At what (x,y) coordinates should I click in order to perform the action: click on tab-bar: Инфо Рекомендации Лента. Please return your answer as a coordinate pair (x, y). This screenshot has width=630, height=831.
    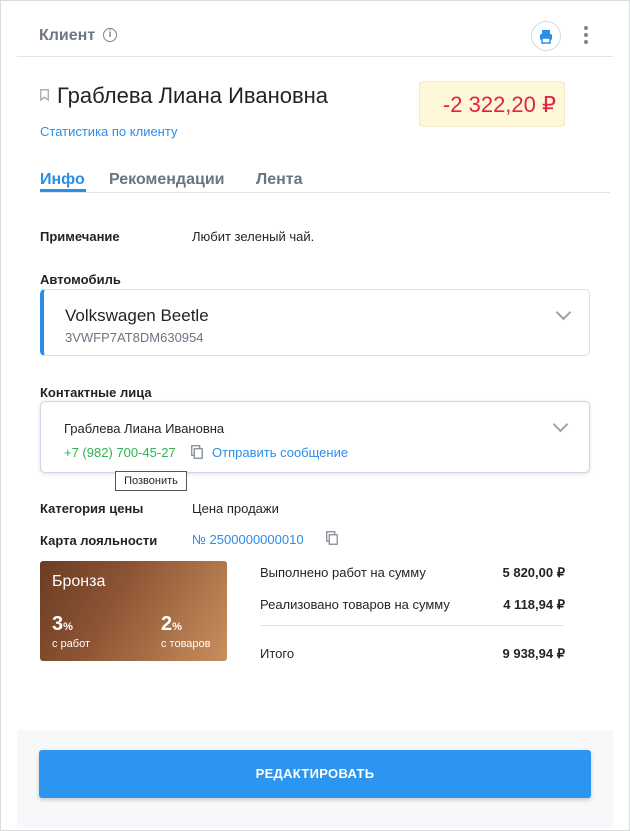
    Looking at the image, I should click on (325, 180).